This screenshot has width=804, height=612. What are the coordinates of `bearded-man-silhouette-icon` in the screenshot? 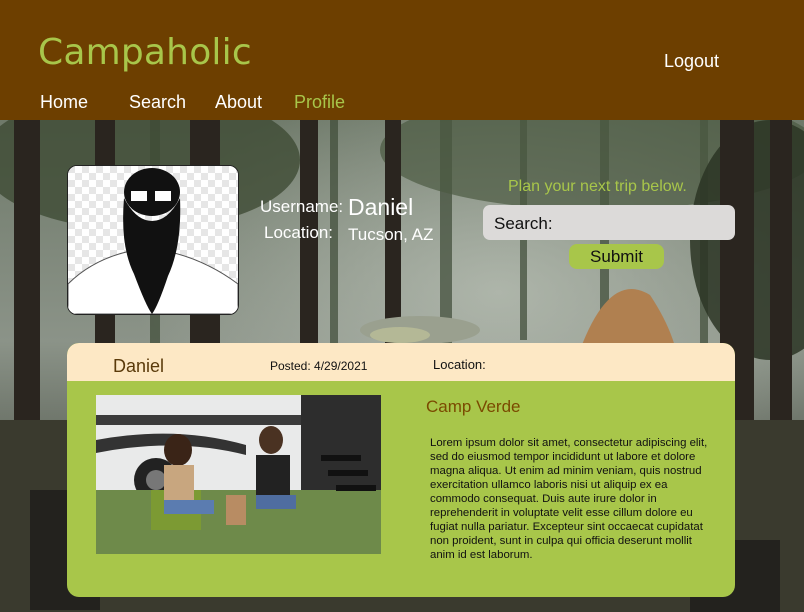 It's located at (153, 240).